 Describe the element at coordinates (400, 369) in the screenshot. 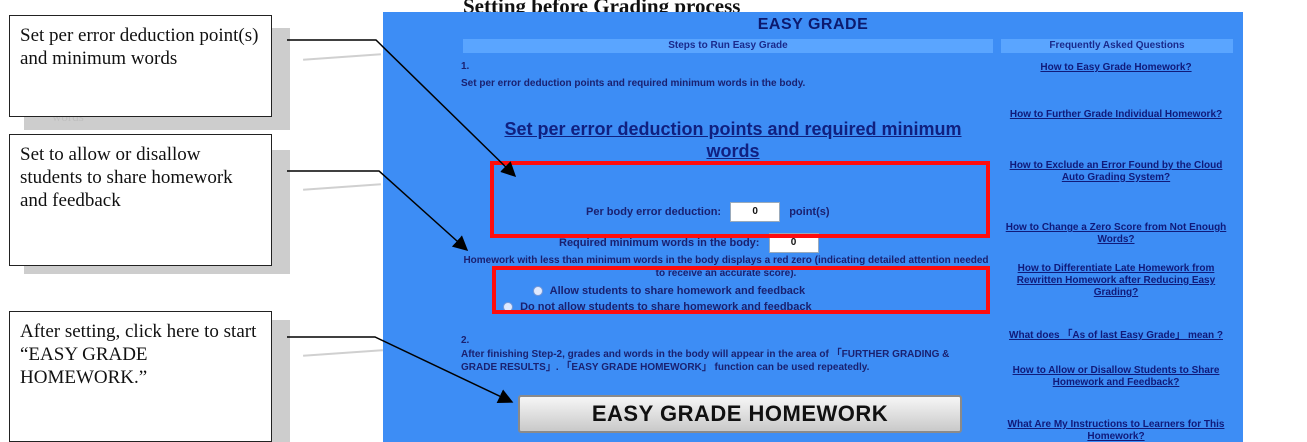

I see `arrow-start` at that location.